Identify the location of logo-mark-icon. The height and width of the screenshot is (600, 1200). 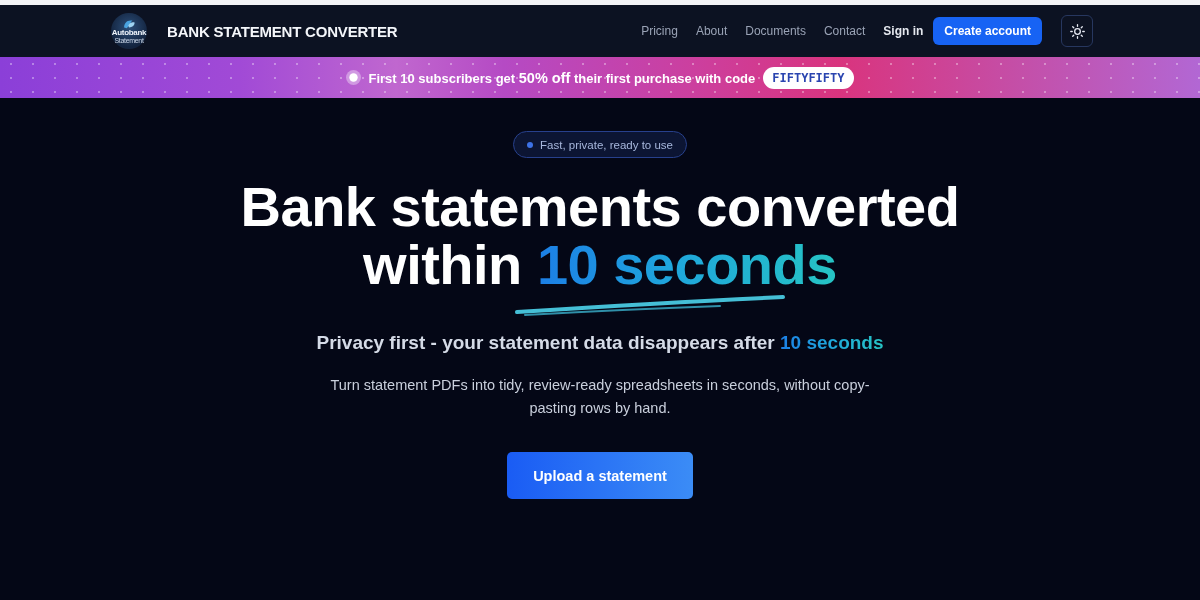
(129, 23).